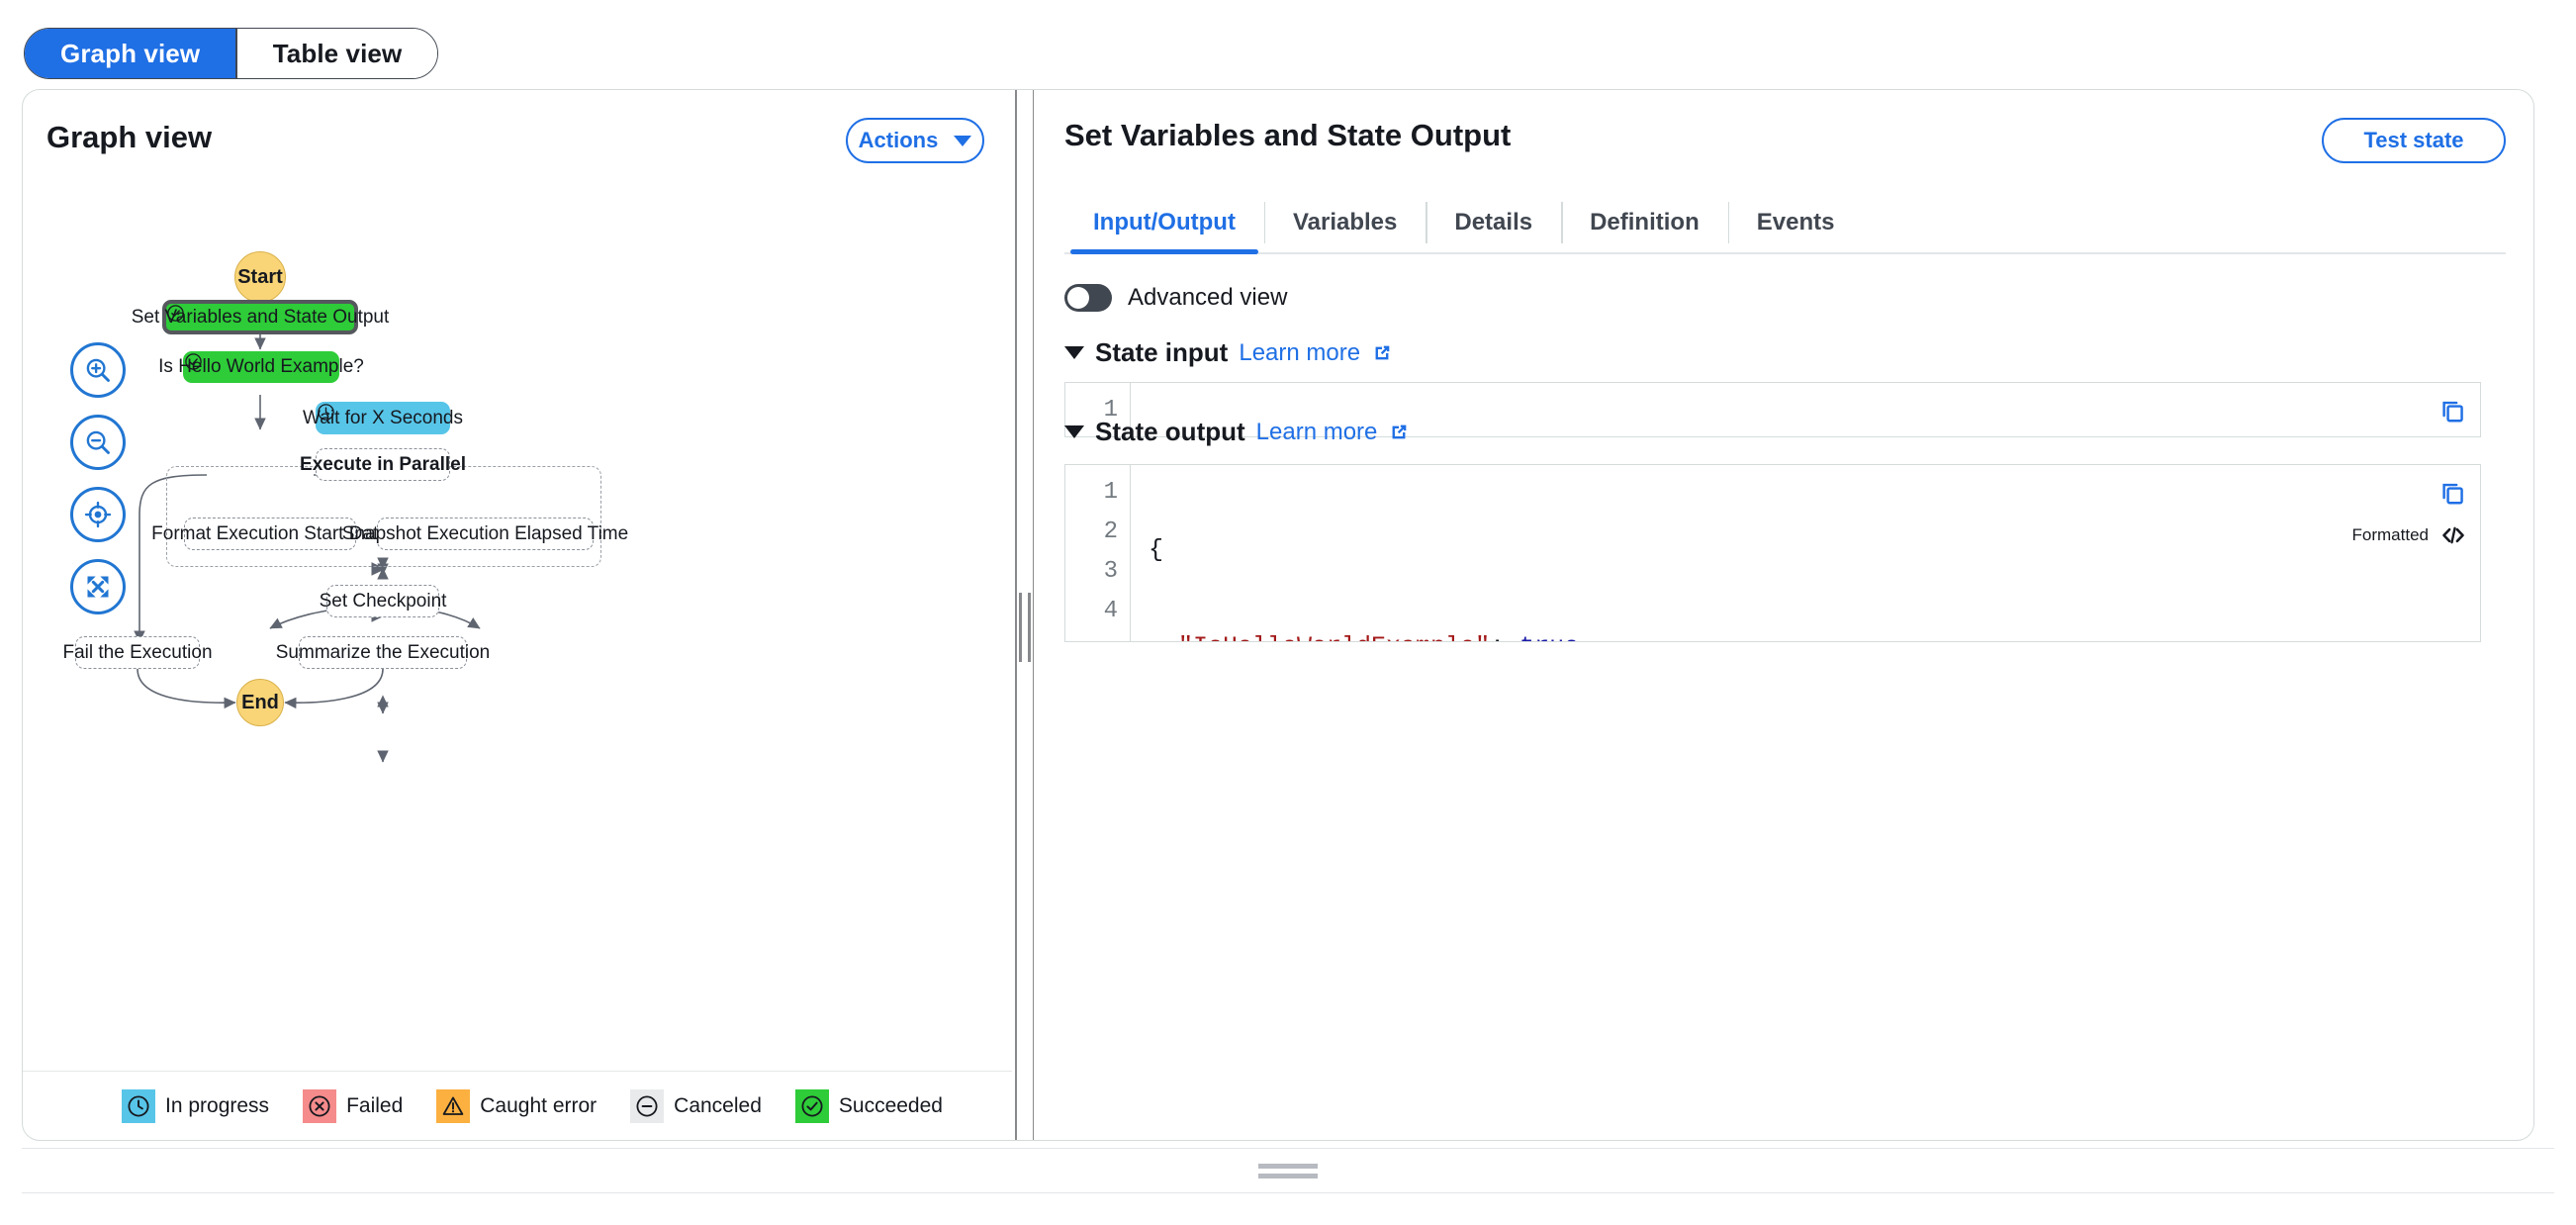 This screenshot has height=1225, width=2576. What do you see at coordinates (1814, 634) in the screenshot?
I see `code-line-2: "IsHelloWorldExample": true,` at bounding box center [1814, 634].